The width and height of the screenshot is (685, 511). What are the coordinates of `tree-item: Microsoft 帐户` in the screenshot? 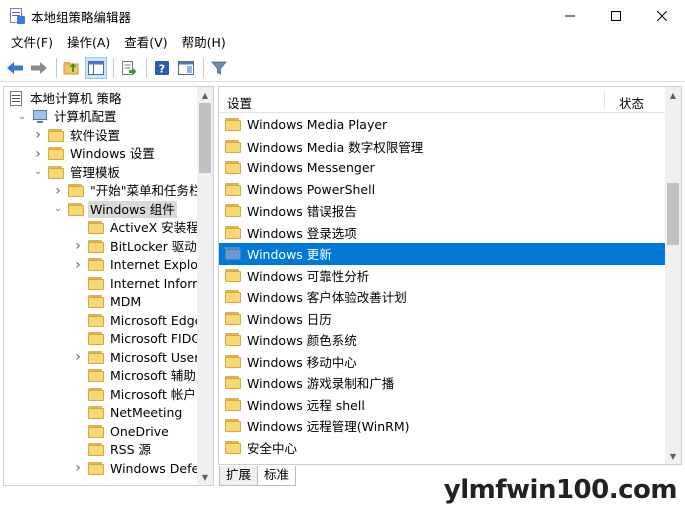 It's located at (134, 394).